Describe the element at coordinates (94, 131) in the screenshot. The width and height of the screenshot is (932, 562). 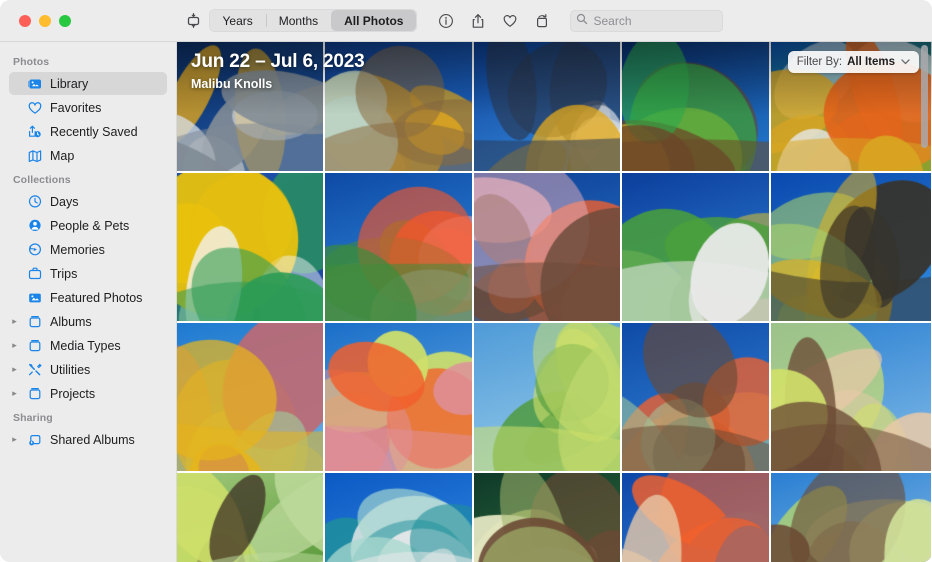
I see `sidebar-item-label: Recently Saved` at that location.